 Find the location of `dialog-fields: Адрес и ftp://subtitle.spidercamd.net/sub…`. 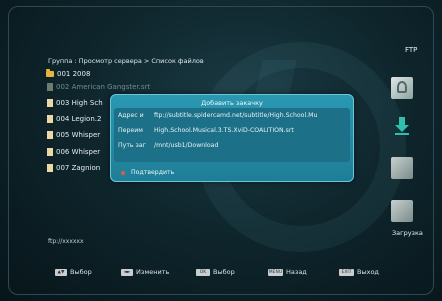

dialog-fields: Адрес и ftp://subtitle.spidercamd.net/sub… is located at coordinates (232, 135).